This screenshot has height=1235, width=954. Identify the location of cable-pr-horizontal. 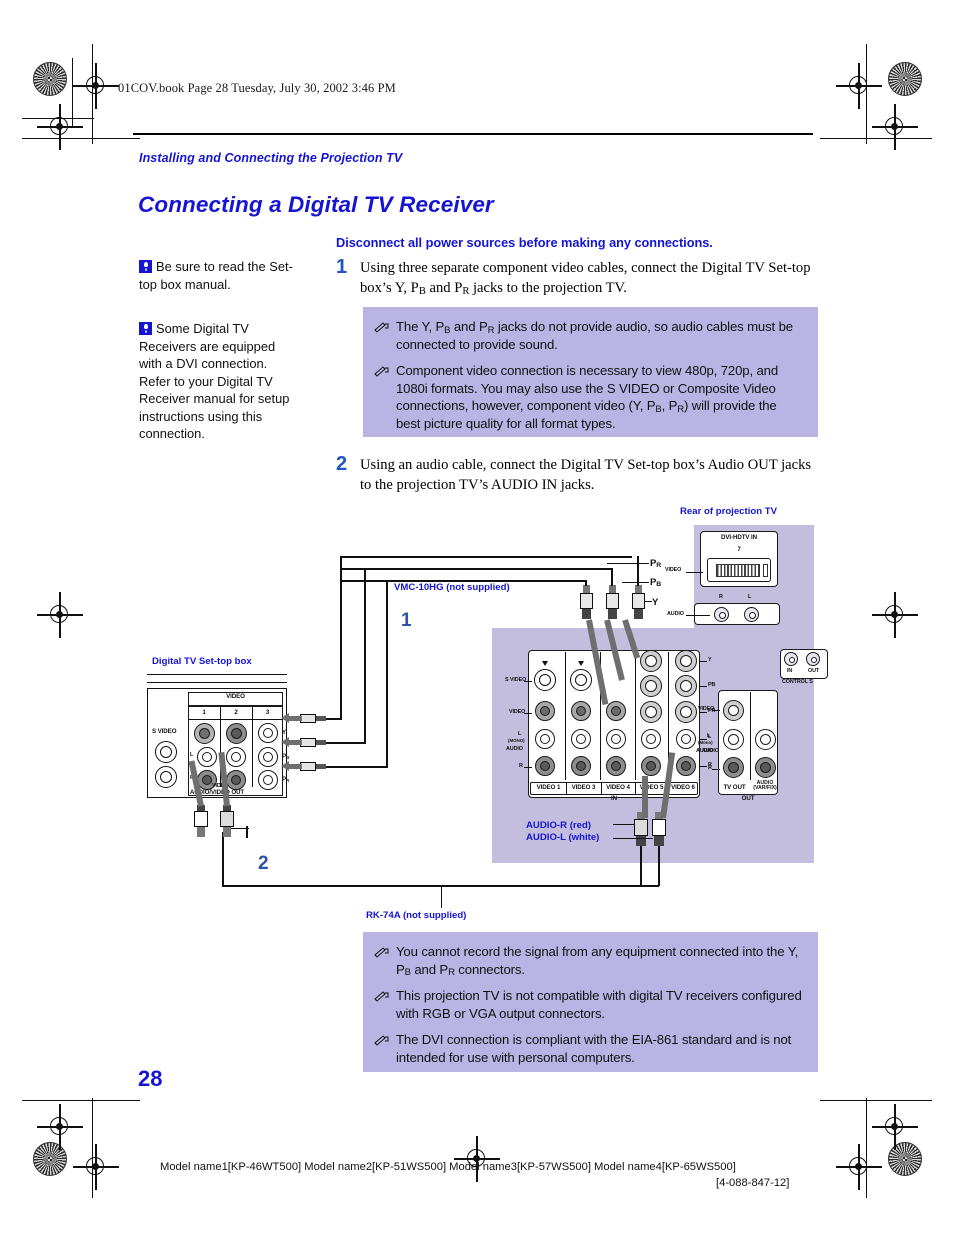
(463, 581).